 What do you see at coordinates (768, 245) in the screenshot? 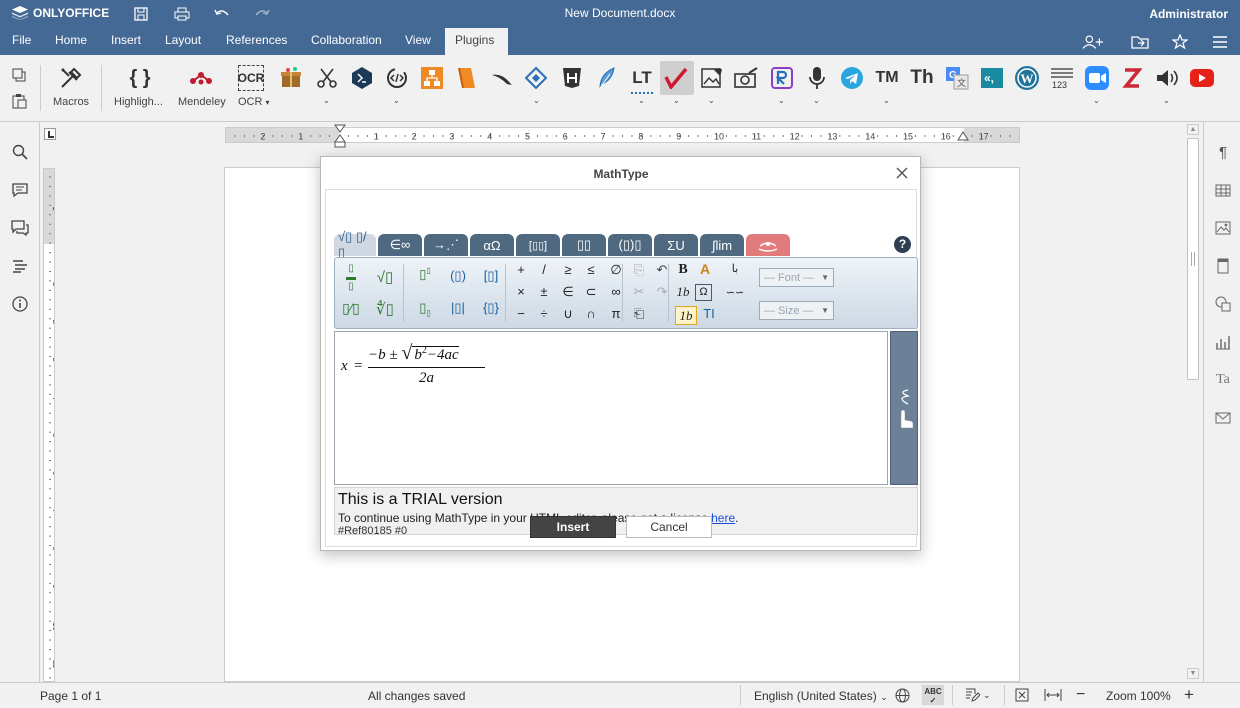
I see `tab-handwriting` at bounding box center [768, 245].